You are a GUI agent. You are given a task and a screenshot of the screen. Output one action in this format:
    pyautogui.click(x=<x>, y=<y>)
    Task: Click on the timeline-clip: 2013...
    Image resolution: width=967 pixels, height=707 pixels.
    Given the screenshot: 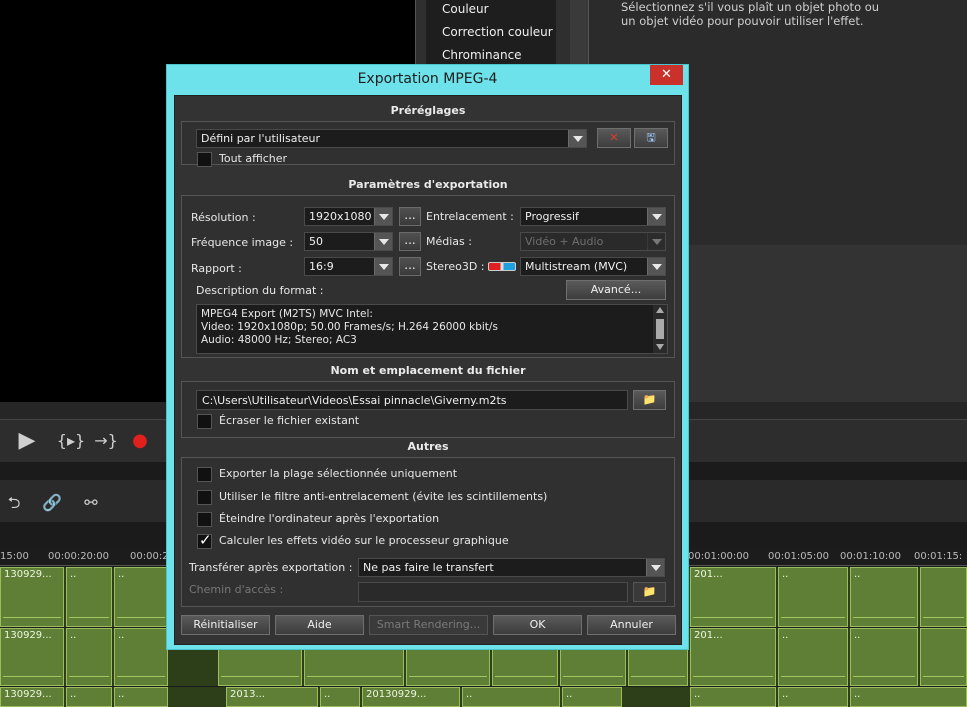 What is the action you would take?
    pyautogui.click(x=272, y=697)
    